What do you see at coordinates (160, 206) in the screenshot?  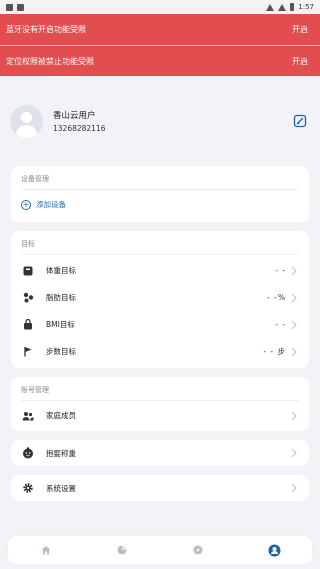 I see `add-device-button: + 添加设备` at bounding box center [160, 206].